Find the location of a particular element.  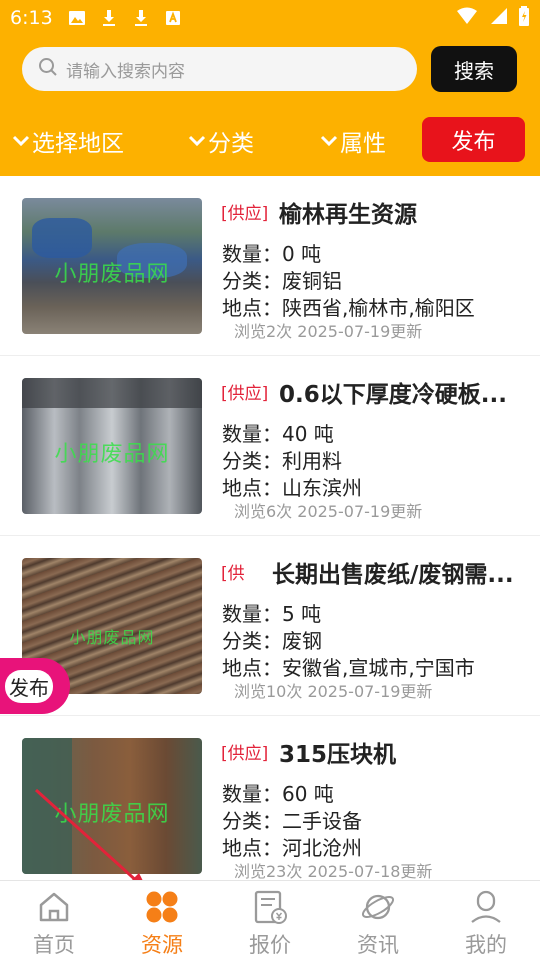

listing-quantity: 数量：60 吨 is located at coordinates (278, 794).